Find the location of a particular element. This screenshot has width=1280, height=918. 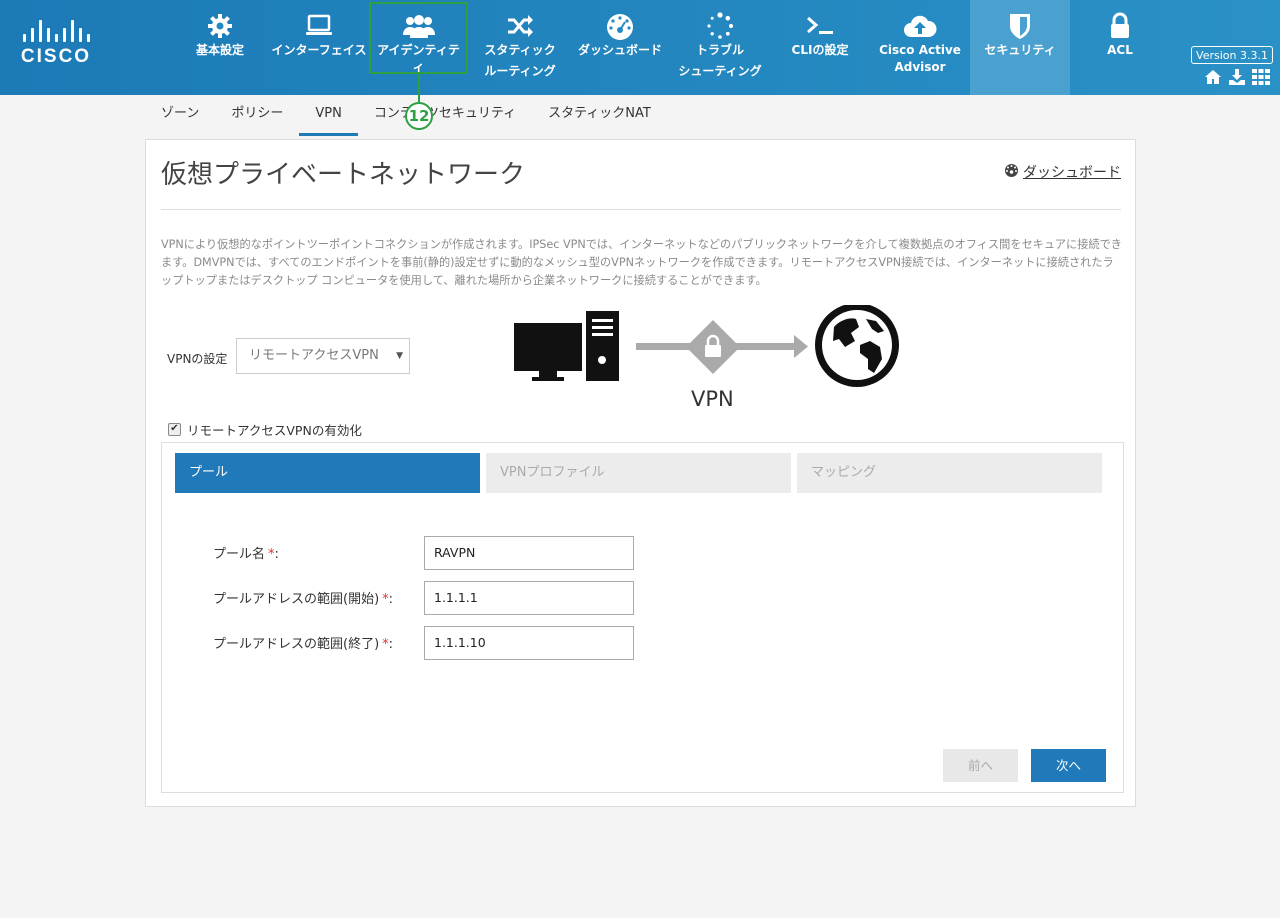

nav-item-cli-settings: CLIの設定 is located at coordinates (820, 47).